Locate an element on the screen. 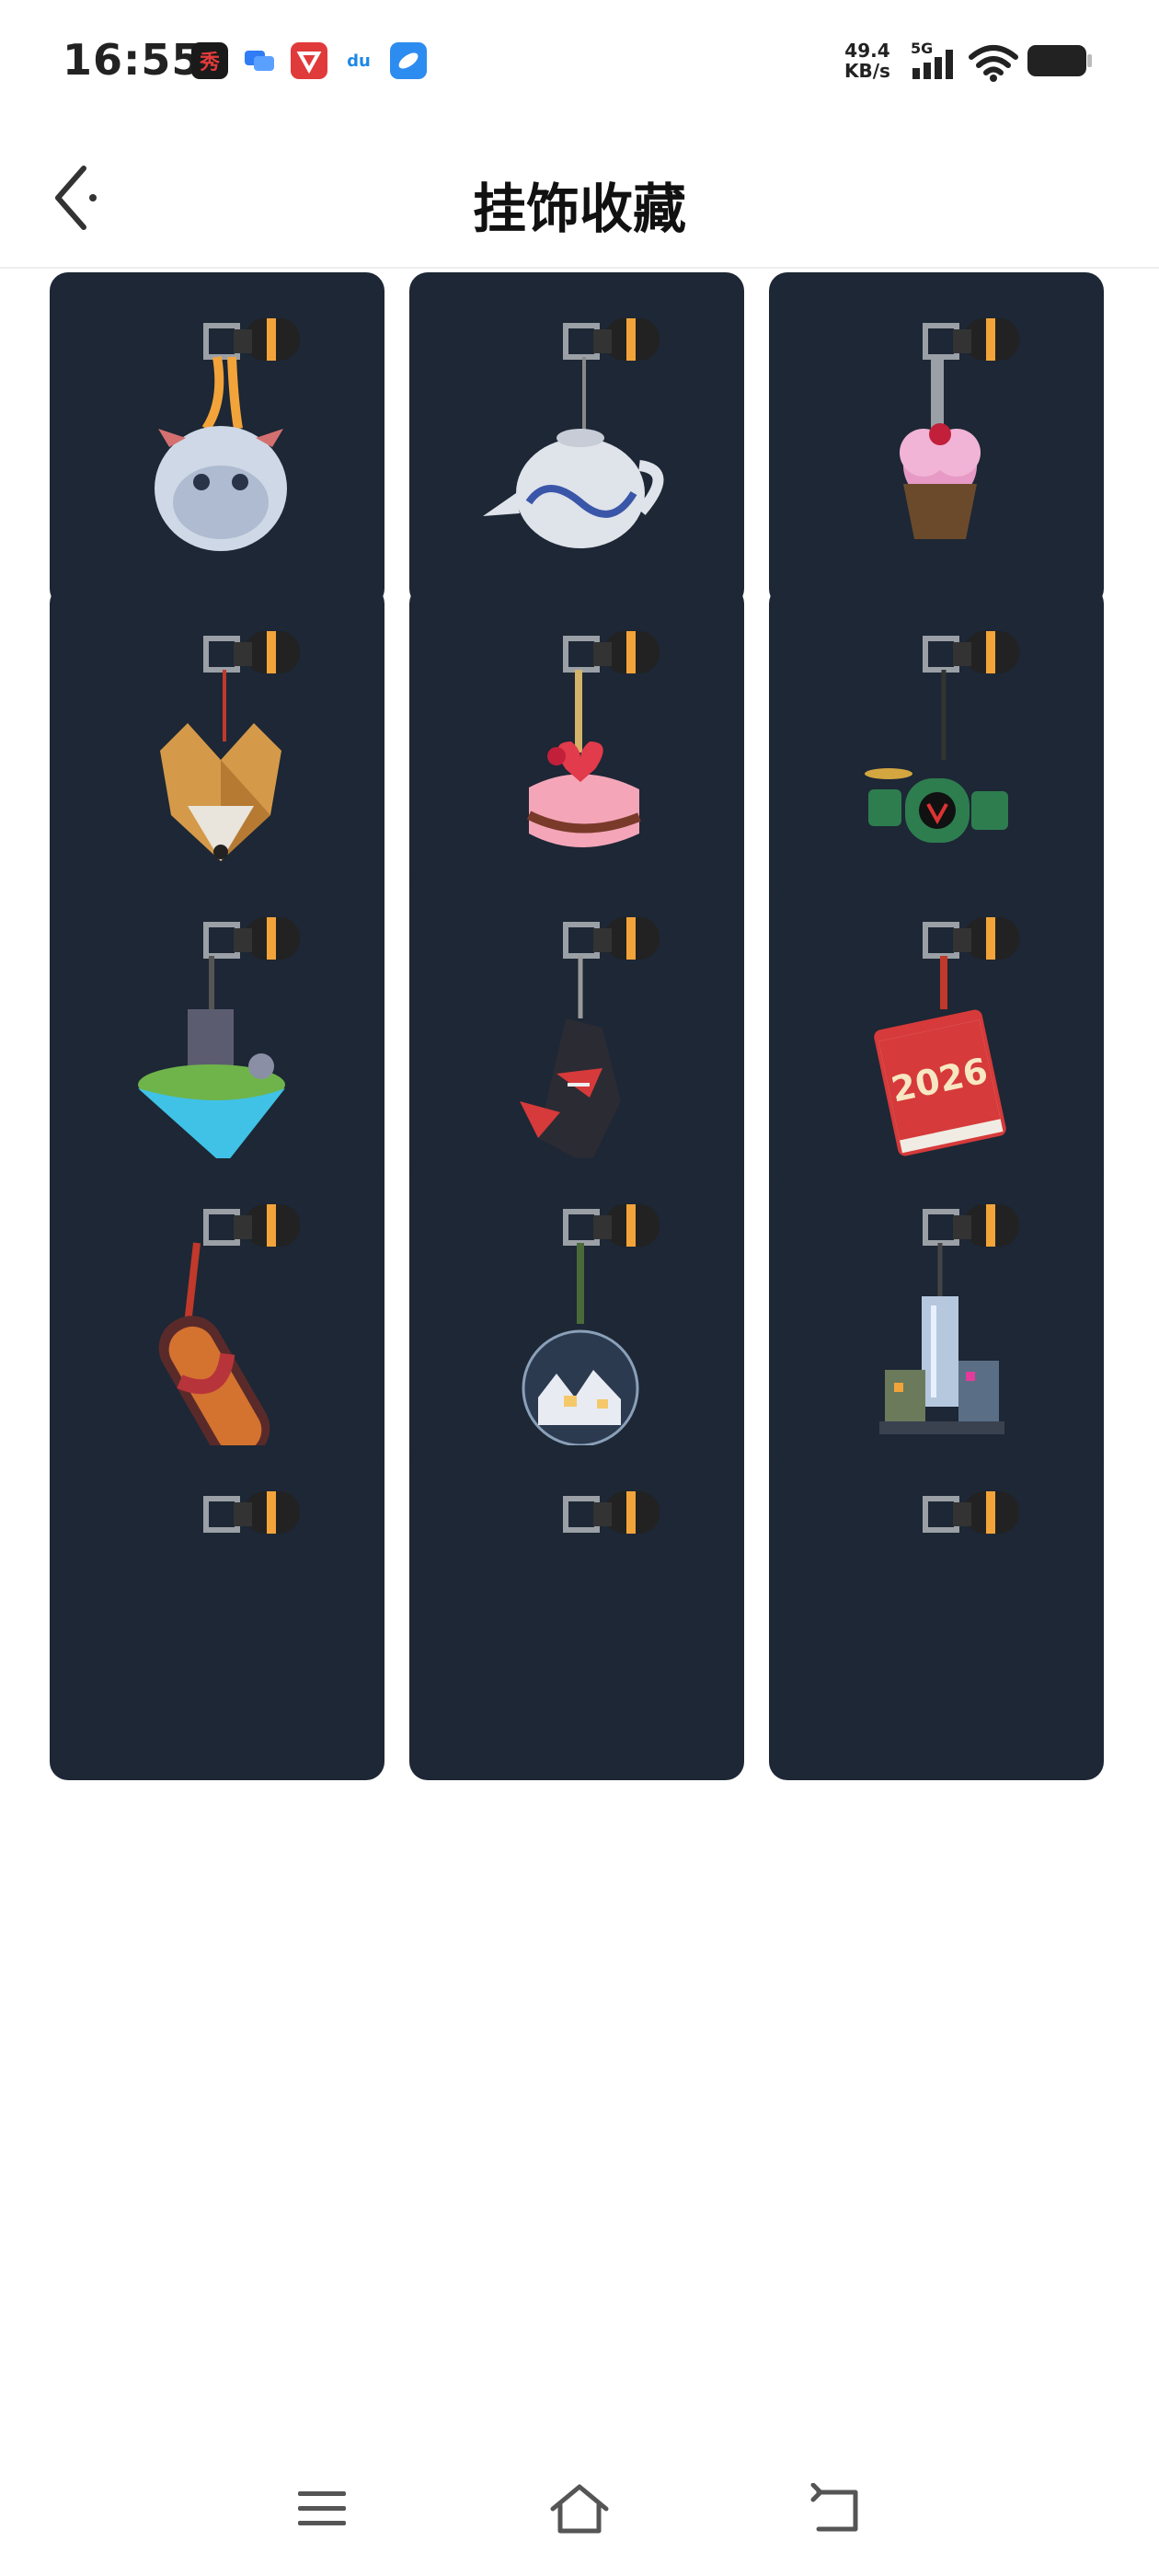 Image resolution: width=1159 pixels, height=2576 pixels. back-icon is located at coordinates (834, 2507).